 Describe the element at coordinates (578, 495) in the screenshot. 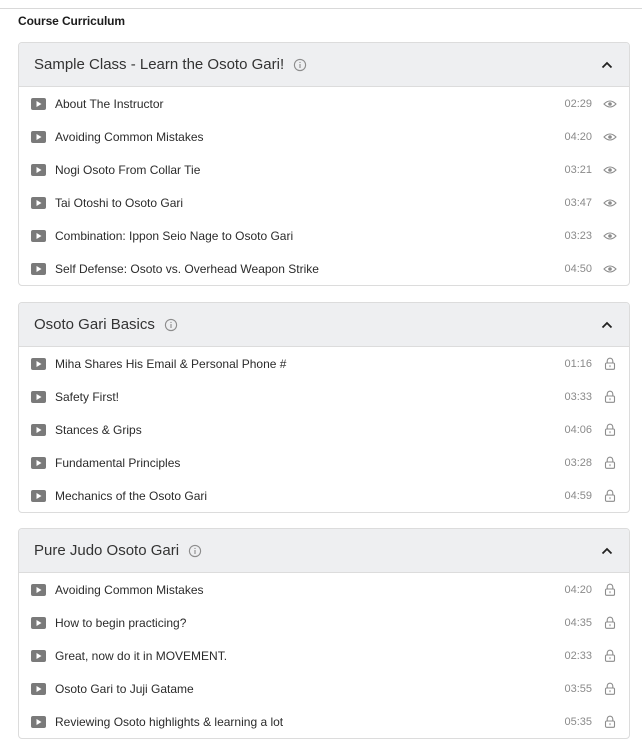

I see `lesson-duration: 04:59` at that location.